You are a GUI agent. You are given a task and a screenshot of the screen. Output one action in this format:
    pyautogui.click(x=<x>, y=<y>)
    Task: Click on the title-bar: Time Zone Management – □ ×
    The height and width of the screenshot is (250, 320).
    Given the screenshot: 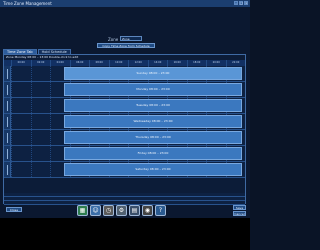 What is the action you would take?
    pyautogui.click(x=125, y=3)
    